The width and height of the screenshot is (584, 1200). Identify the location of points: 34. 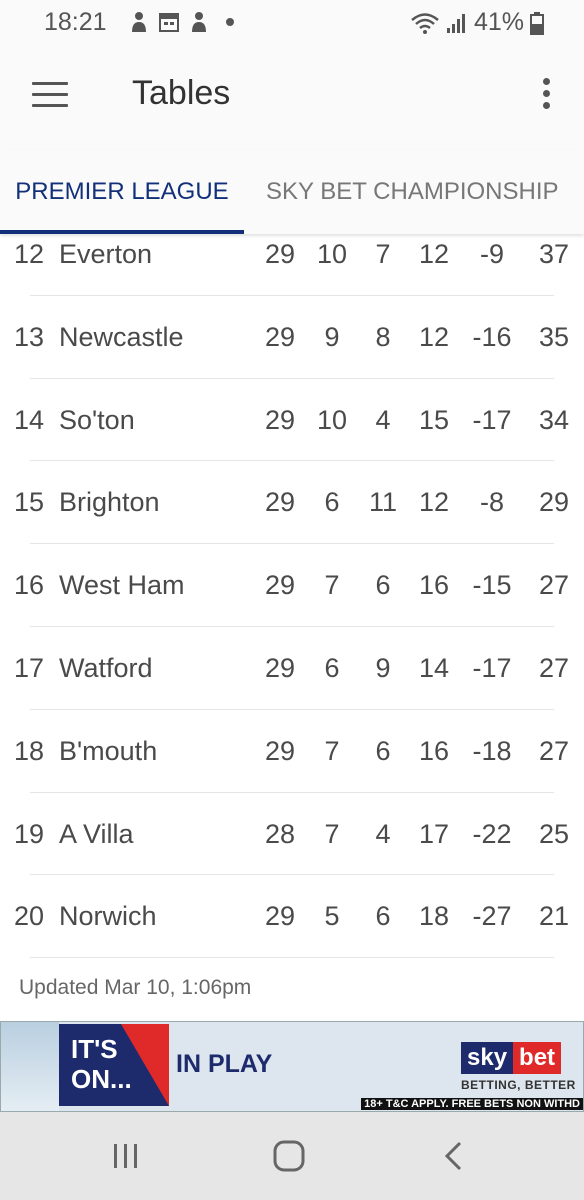
(554, 419).